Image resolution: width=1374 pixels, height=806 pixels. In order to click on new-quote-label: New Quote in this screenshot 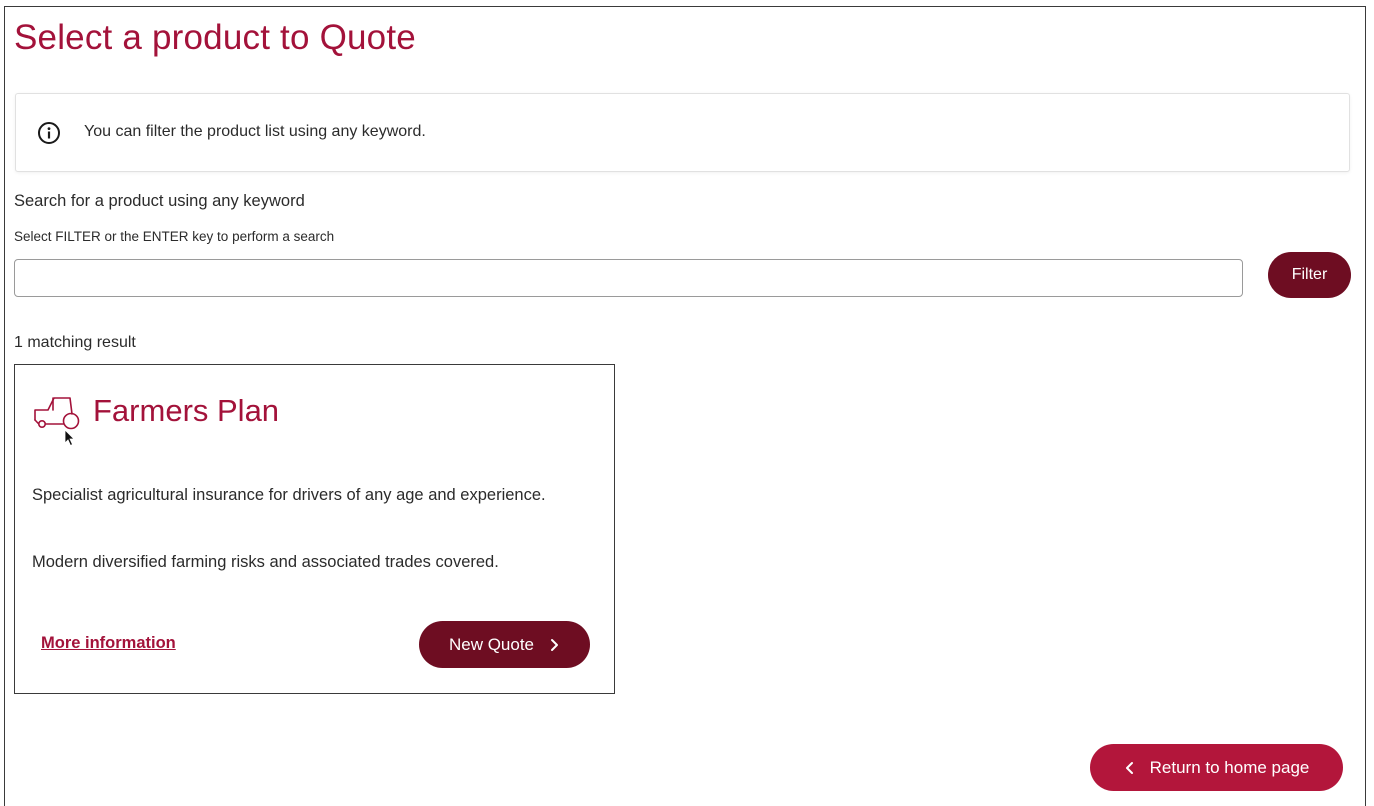, I will do `click(491, 644)`.